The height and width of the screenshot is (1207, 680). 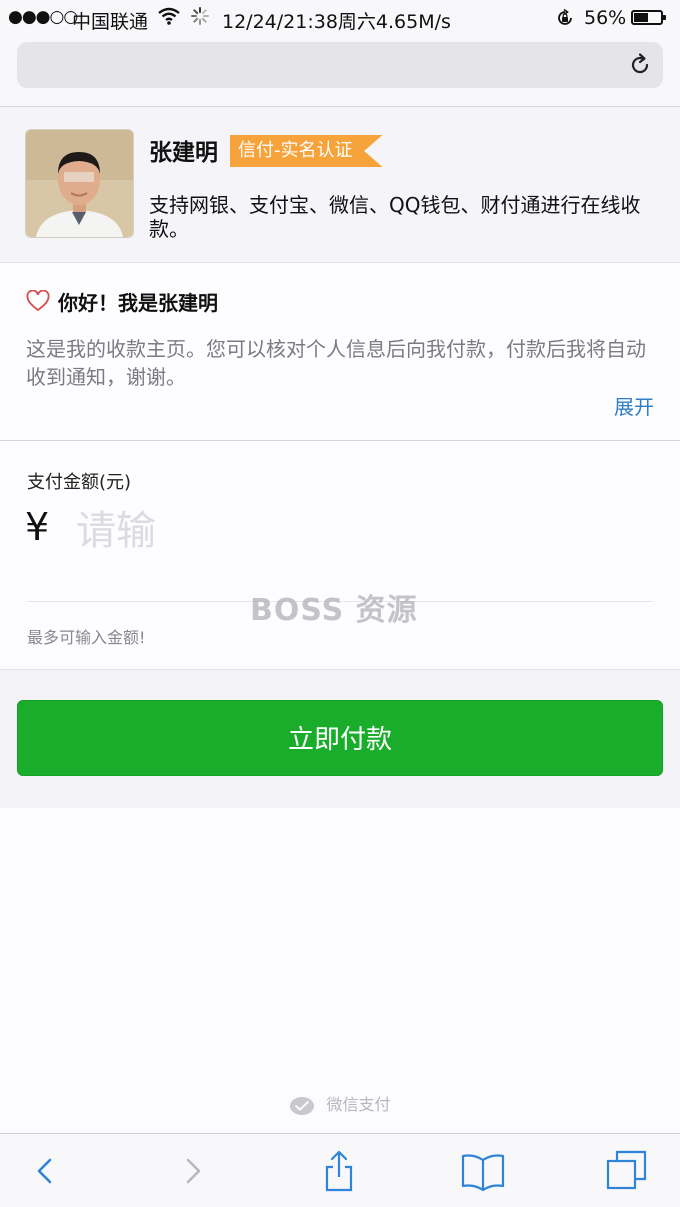 What do you see at coordinates (183, 153) in the screenshot?
I see `merchant-name: 张建明` at bounding box center [183, 153].